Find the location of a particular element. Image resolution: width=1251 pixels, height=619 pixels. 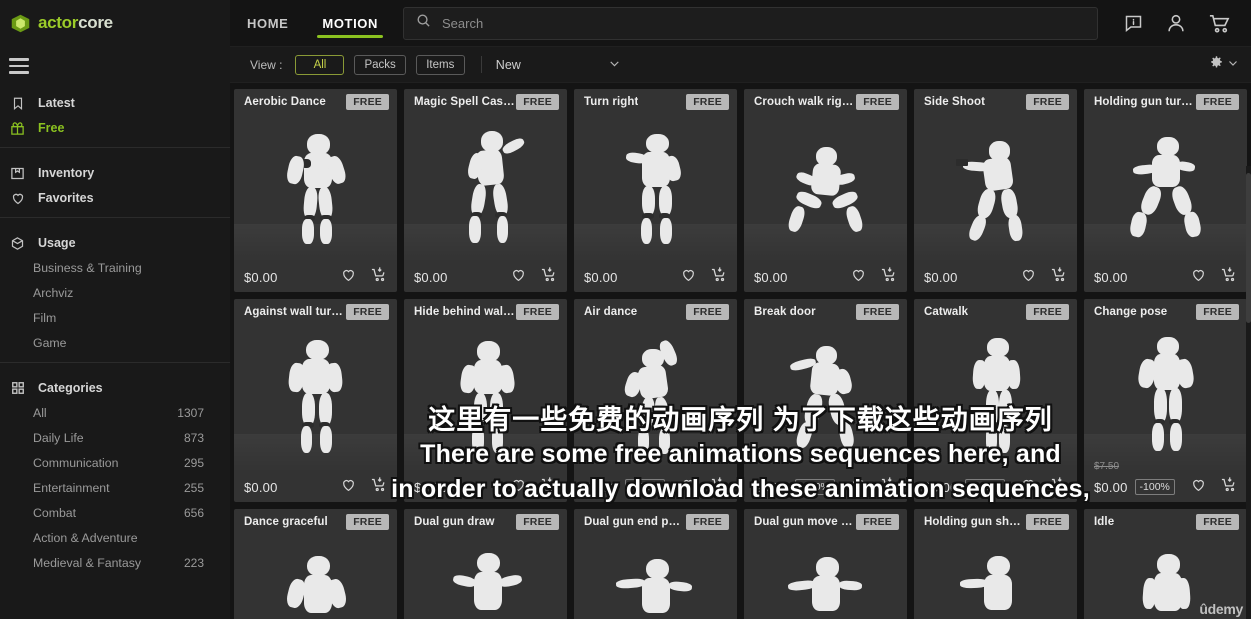

filter-chip-all: All is located at coordinates (320, 64).